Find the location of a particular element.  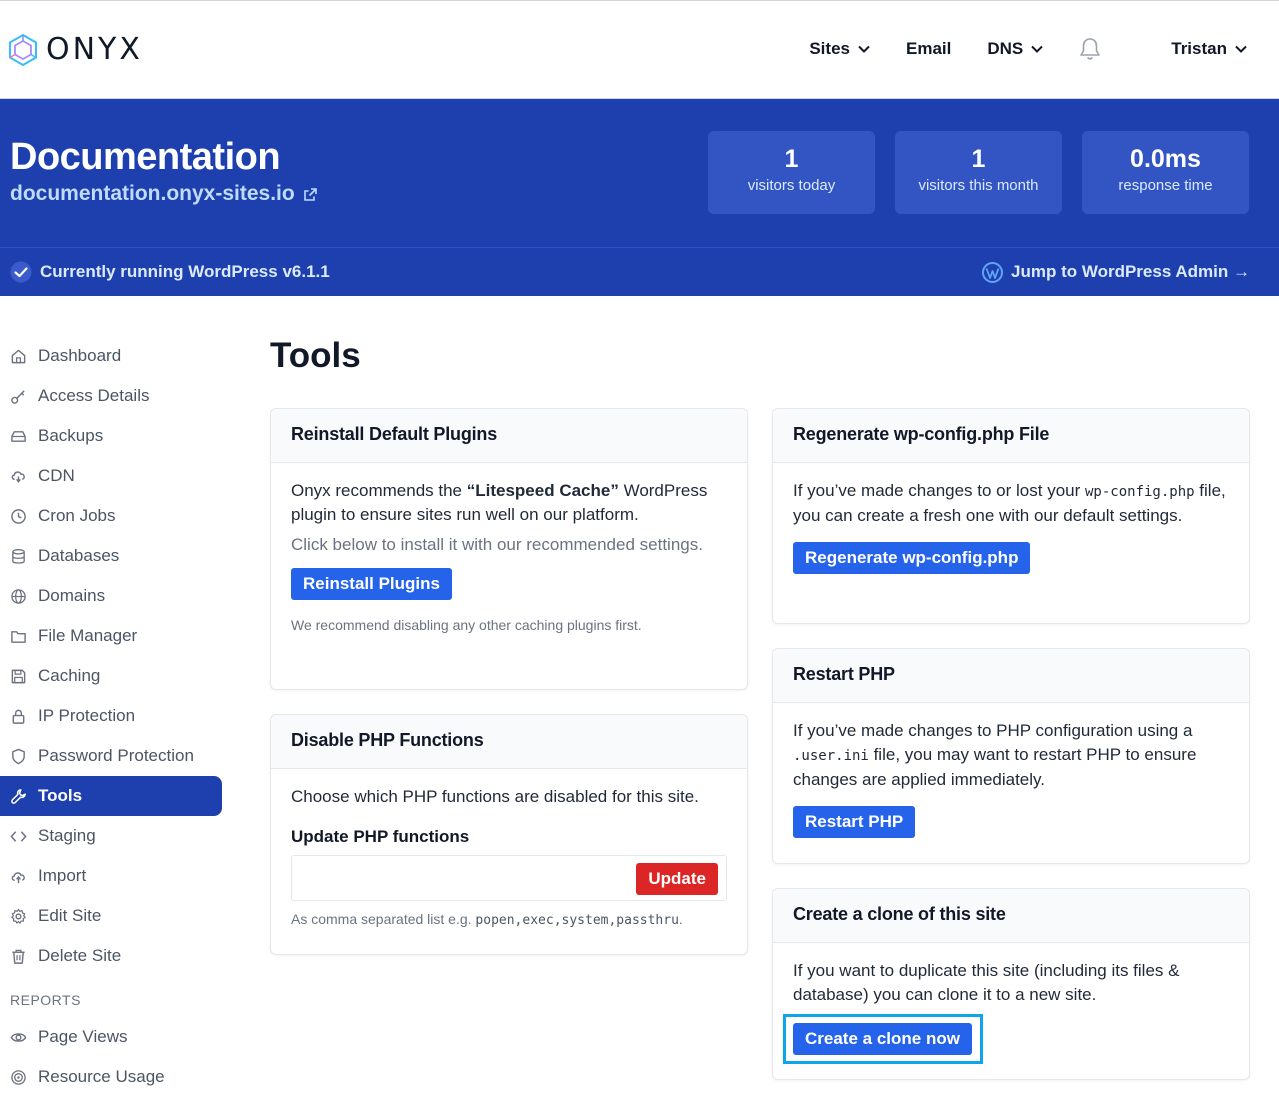

wordpress-version-text: Currently running WordPress v6.1.1 is located at coordinates (185, 271).